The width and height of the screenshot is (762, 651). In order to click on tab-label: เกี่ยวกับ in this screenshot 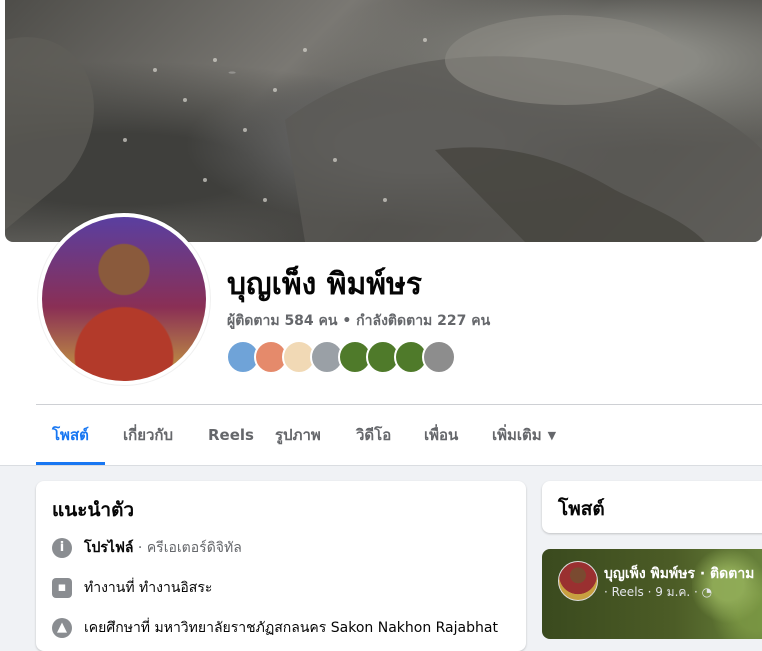, I will do `click(148, 435)`.